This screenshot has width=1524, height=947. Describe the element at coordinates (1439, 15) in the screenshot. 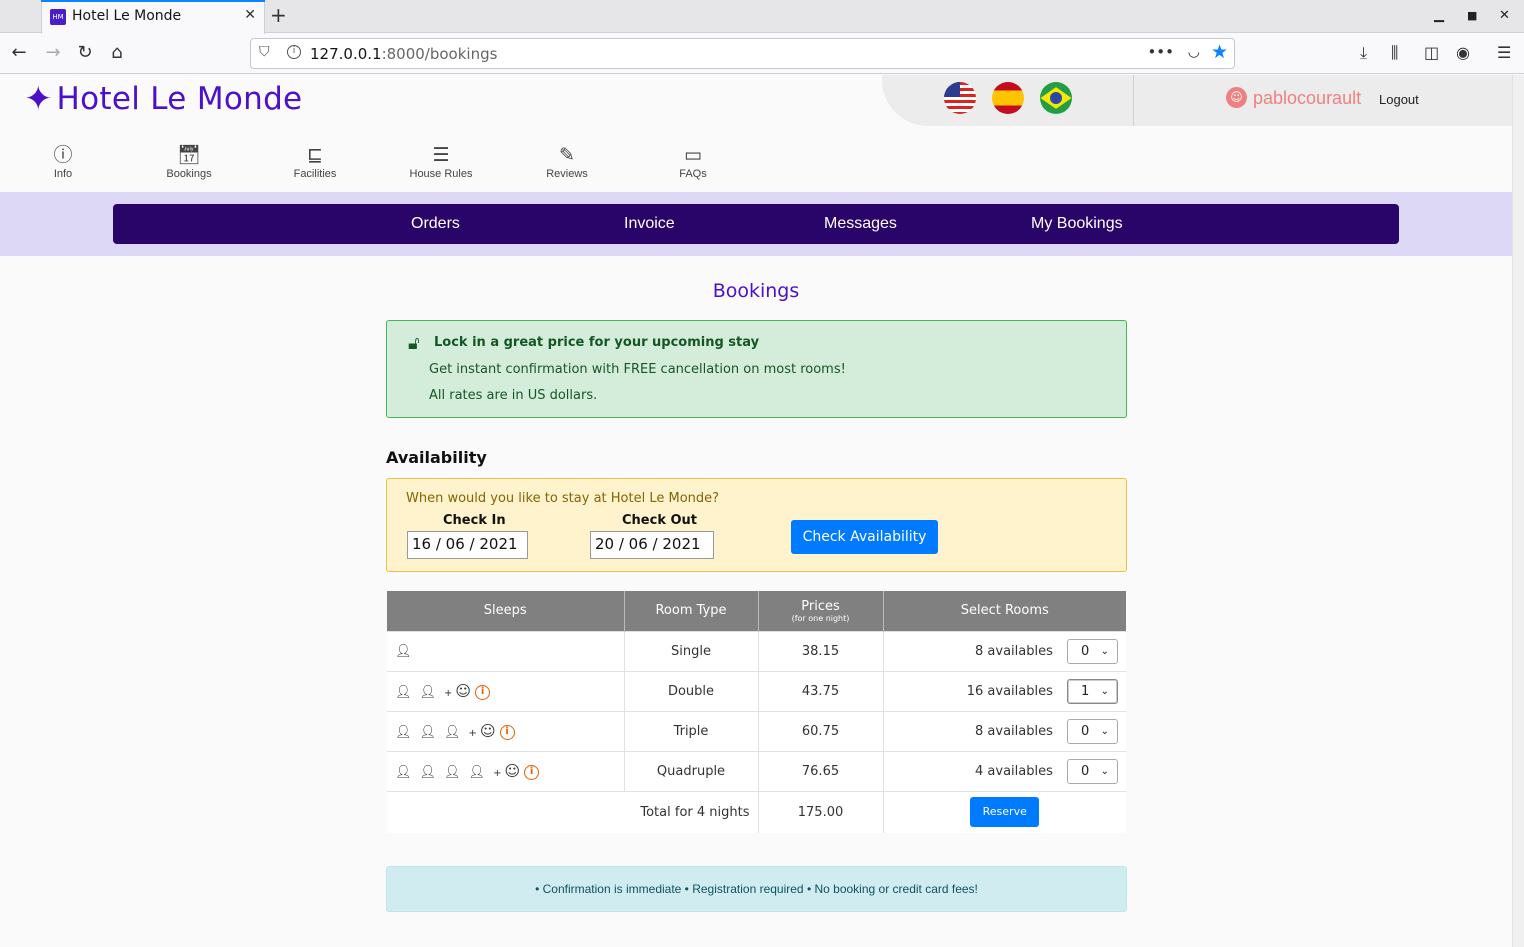

I see `minimize-icon: ▁` at that location.